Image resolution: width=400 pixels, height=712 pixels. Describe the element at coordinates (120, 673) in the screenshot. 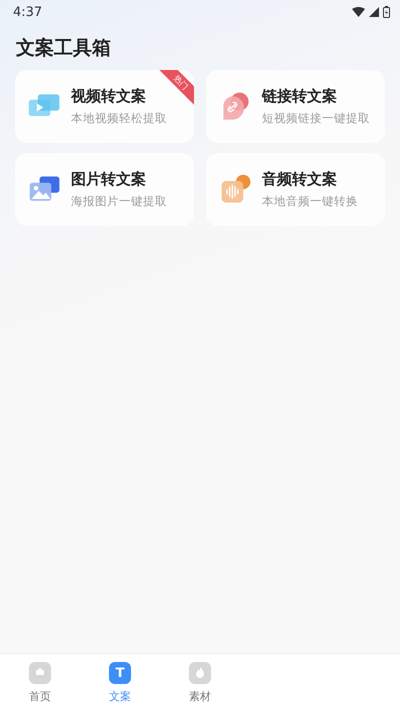

I see `text-icon: T` at that location.